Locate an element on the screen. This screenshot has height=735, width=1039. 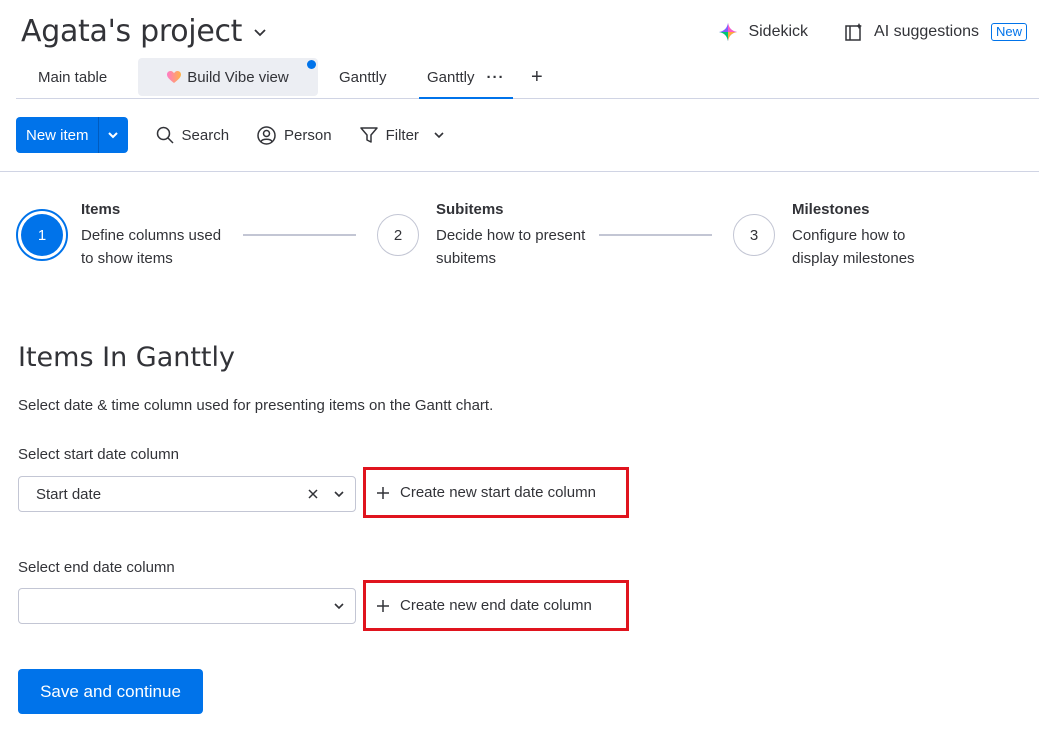
project-title: Agata's project is located at coordinates (144, 31).